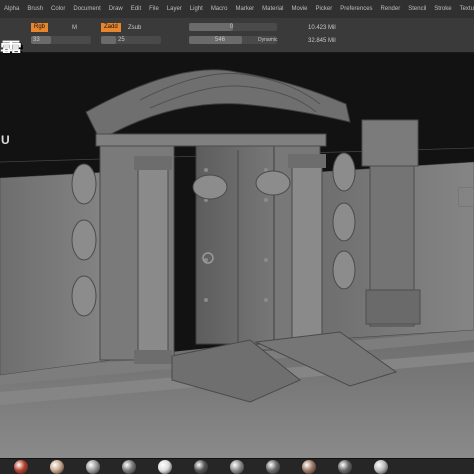 The image size is (474, 474). Describe the element at coordinates (196, 9) in the screenshot. I see `menu-item-light: Light` at that location.